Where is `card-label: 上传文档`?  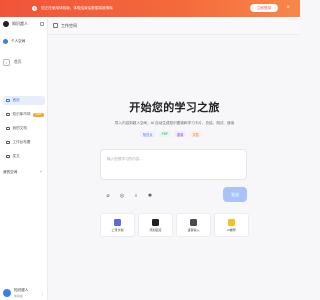 card-label: 上传文档 is located at coordinates (117, 229).